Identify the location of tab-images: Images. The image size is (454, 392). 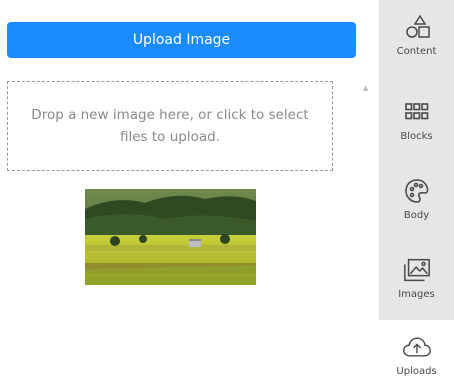
(416, 283).